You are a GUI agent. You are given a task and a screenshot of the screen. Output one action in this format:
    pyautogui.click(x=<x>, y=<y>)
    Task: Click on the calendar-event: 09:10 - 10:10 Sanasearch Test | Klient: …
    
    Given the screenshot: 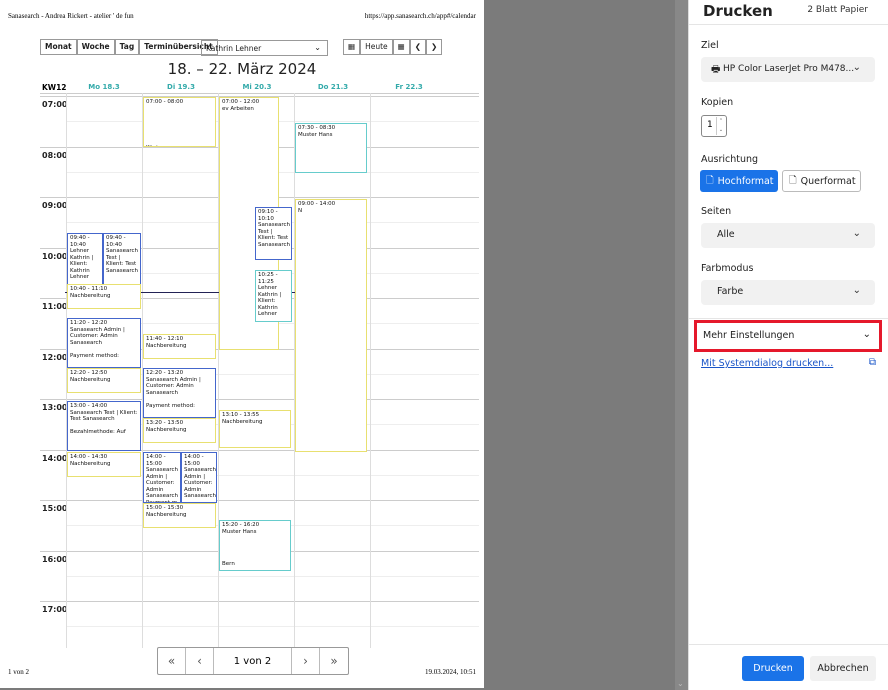 What is the action you would take?
    pyautogui.click(x=273, y=233)
    